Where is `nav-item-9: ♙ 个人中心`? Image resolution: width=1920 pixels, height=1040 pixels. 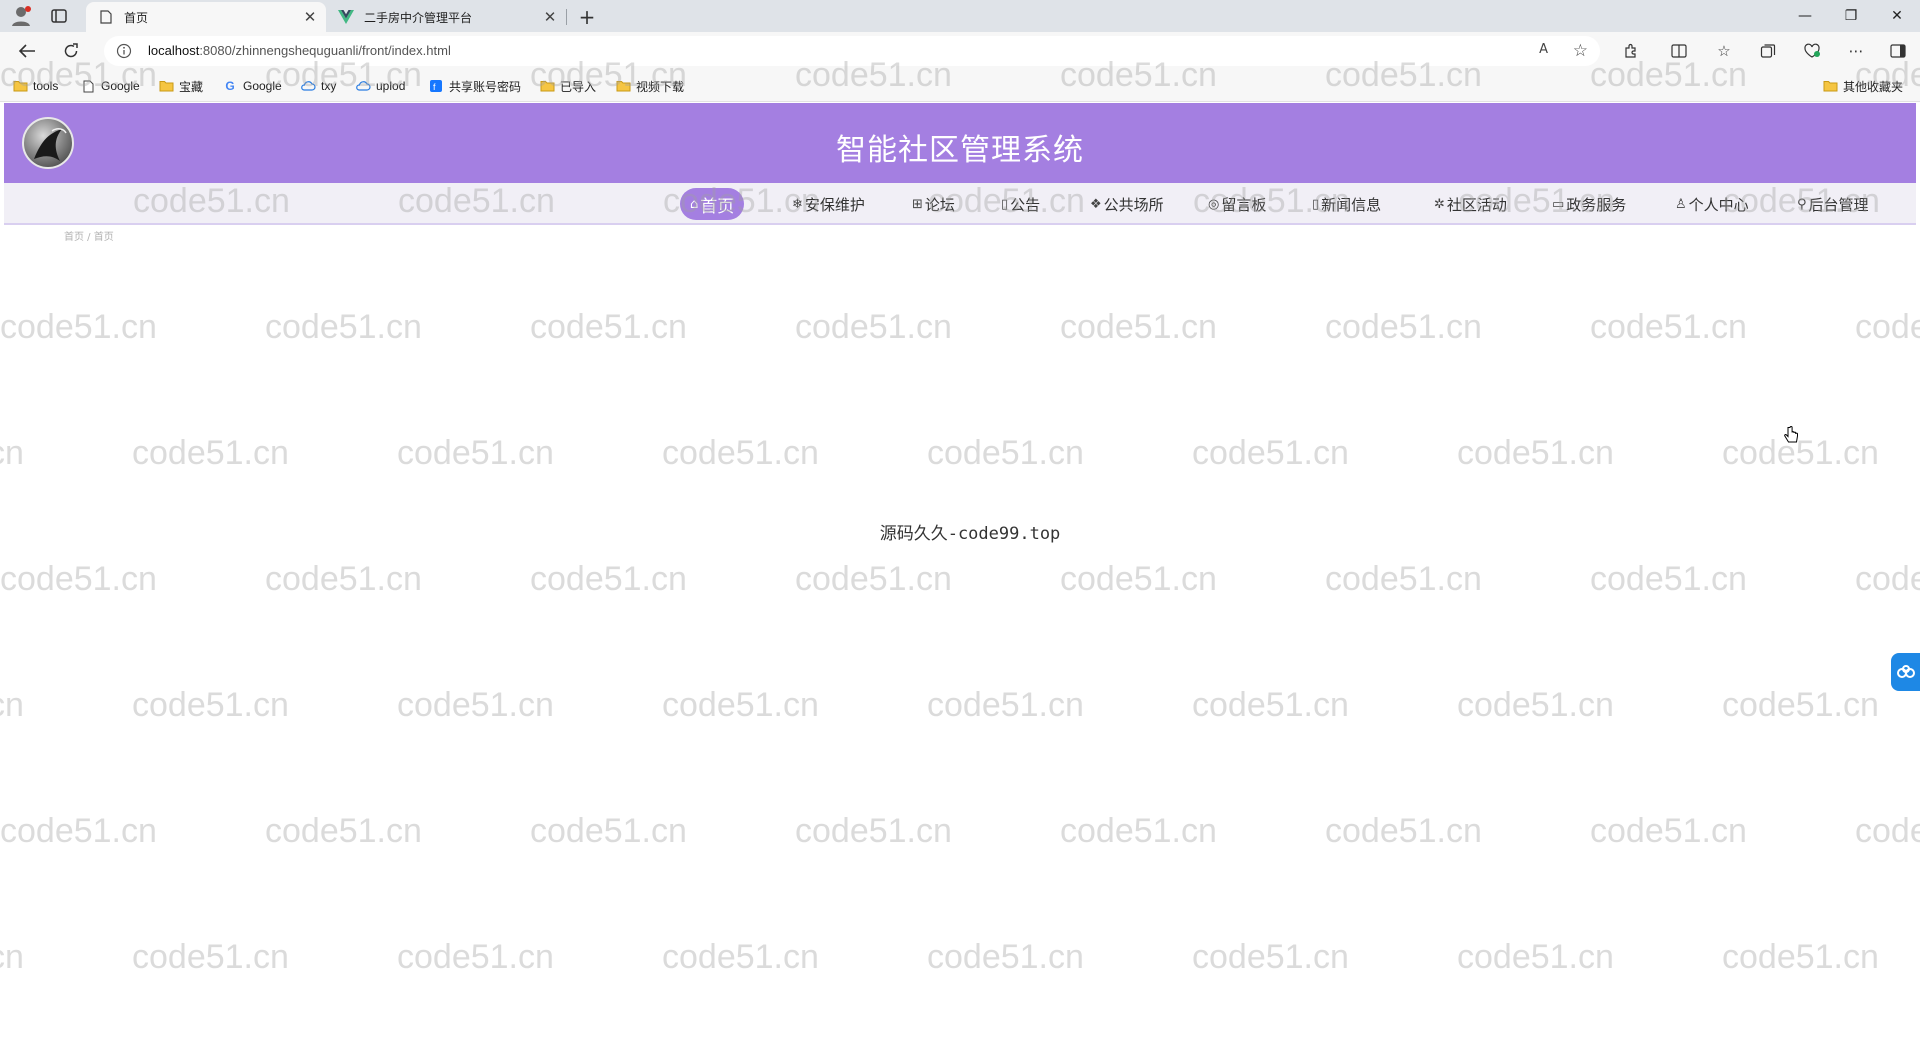
nav-item-9: ♙ 个人中心 is located at coordinates (1712, 204).